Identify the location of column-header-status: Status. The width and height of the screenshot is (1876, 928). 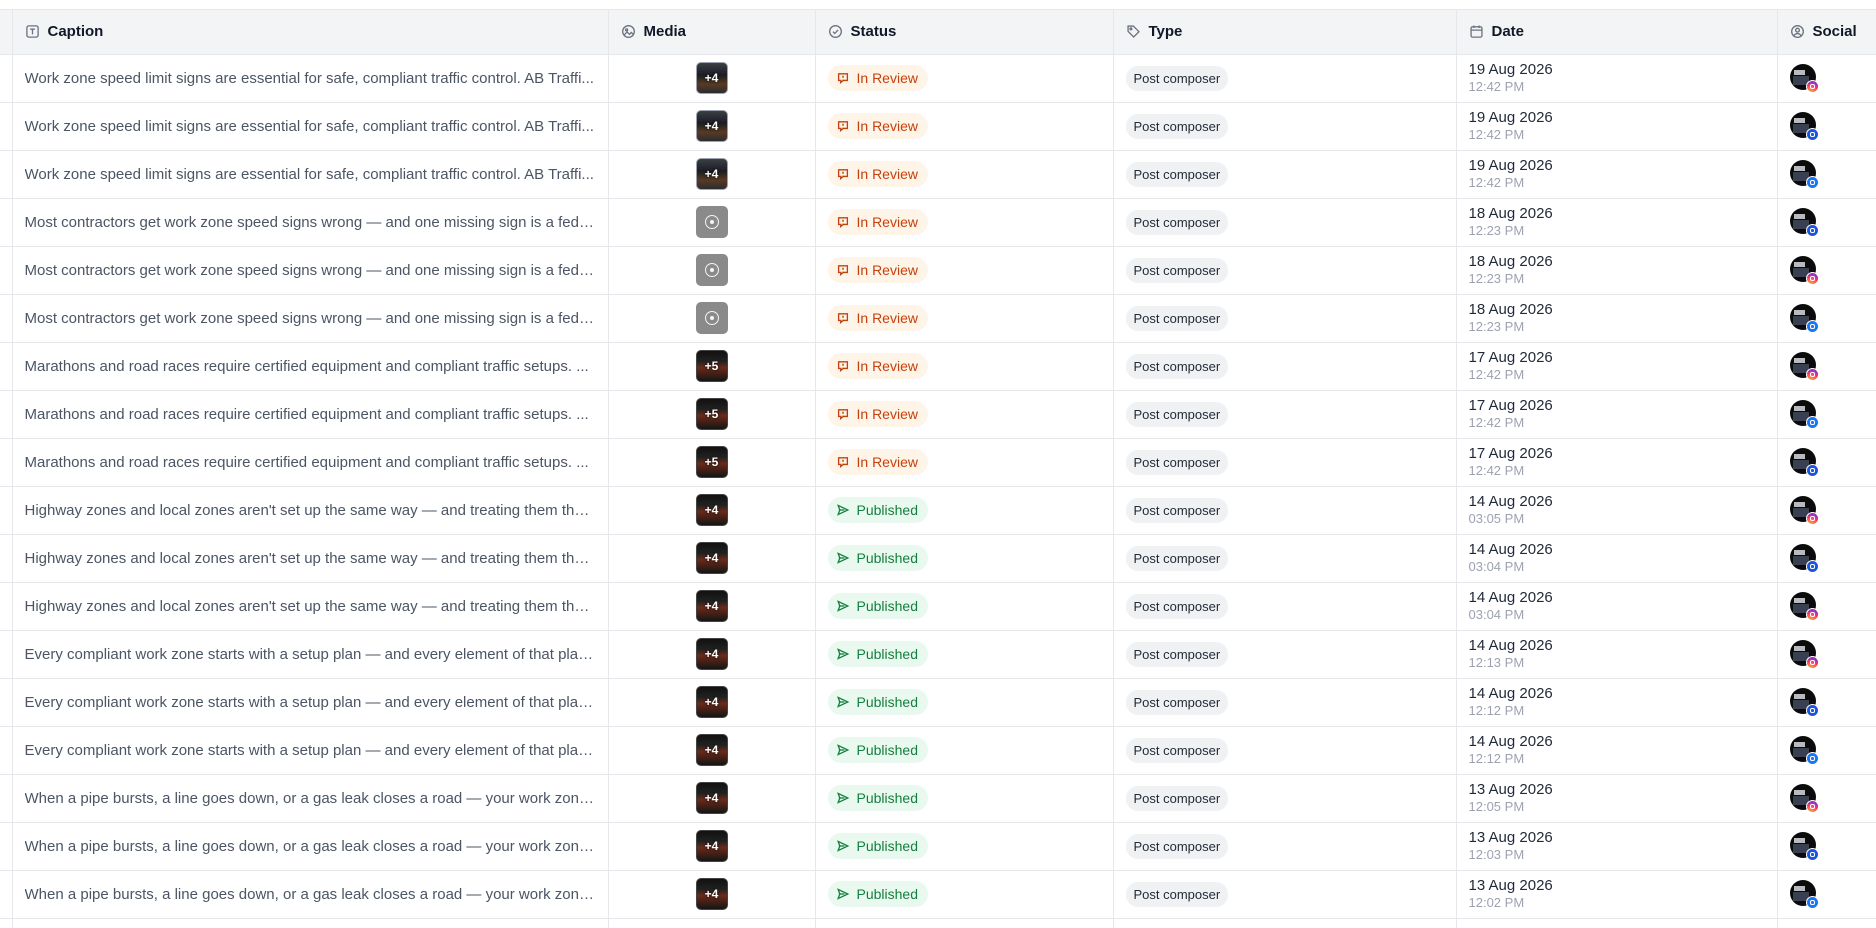
(964, 32).